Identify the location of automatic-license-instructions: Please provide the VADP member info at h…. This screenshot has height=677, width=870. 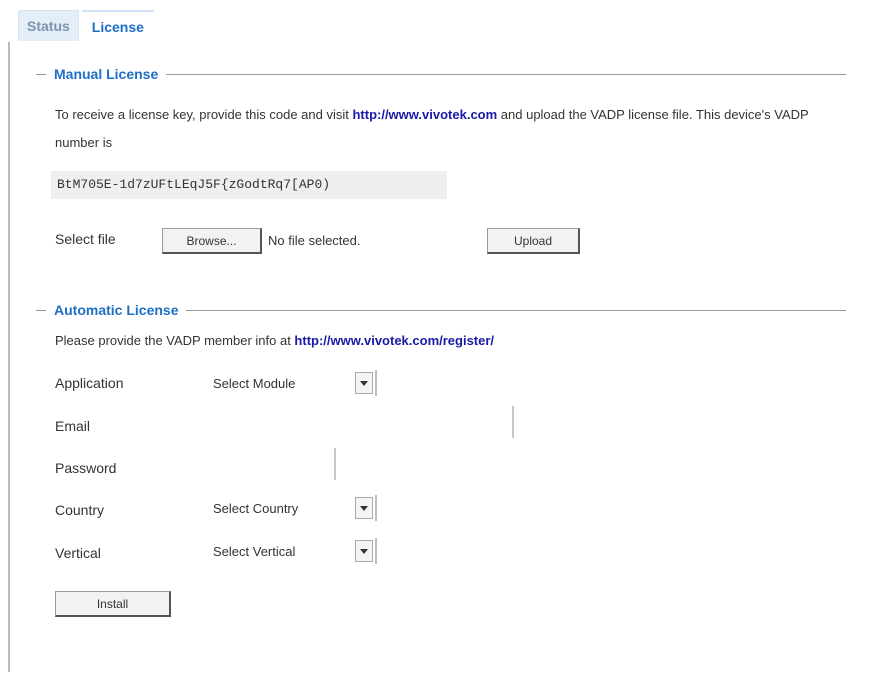
(275, 340).